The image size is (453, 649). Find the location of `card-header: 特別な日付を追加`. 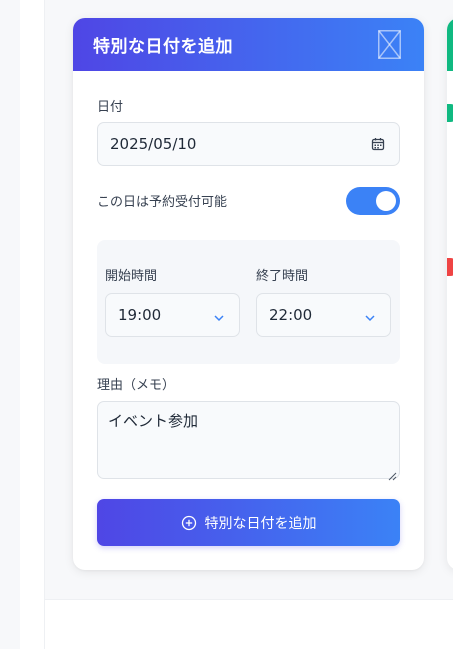

card-header: 特別な日付を追加 is located at coordinates (248, 44).